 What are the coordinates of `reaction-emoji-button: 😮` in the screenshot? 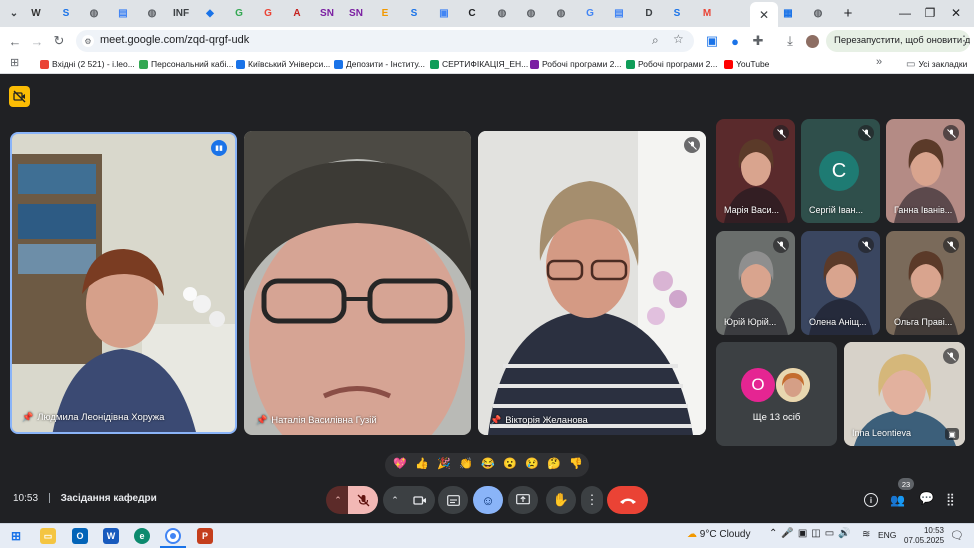 It's located at (510, 463).